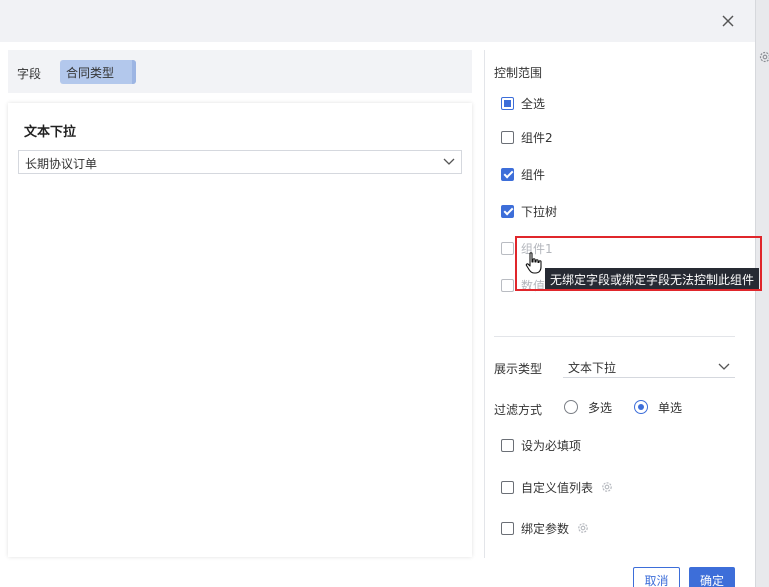  Describe the element at coordinates (533, 263) in the screenshot. I see `hand-cursor-icon` at that location.